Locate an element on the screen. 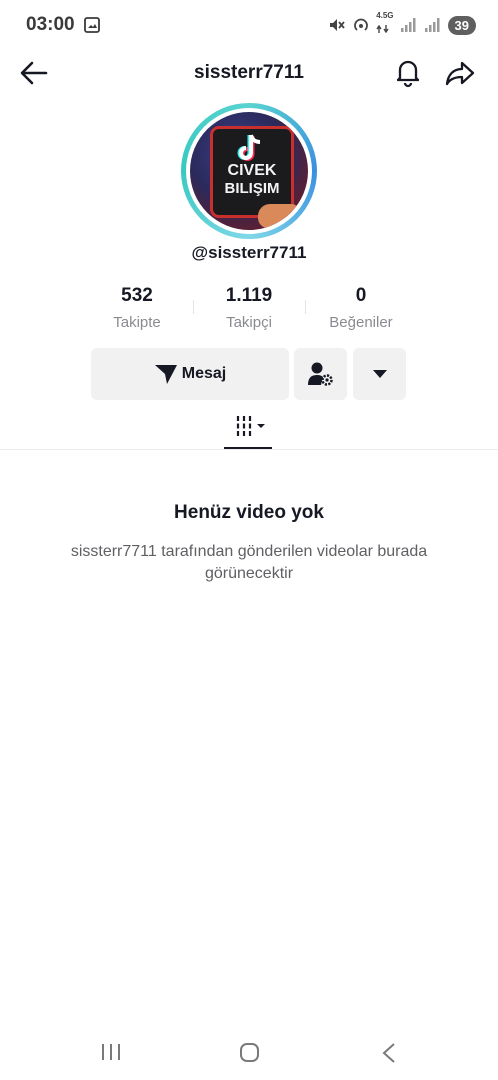  home-icon is located at coordinates (249, 1052).